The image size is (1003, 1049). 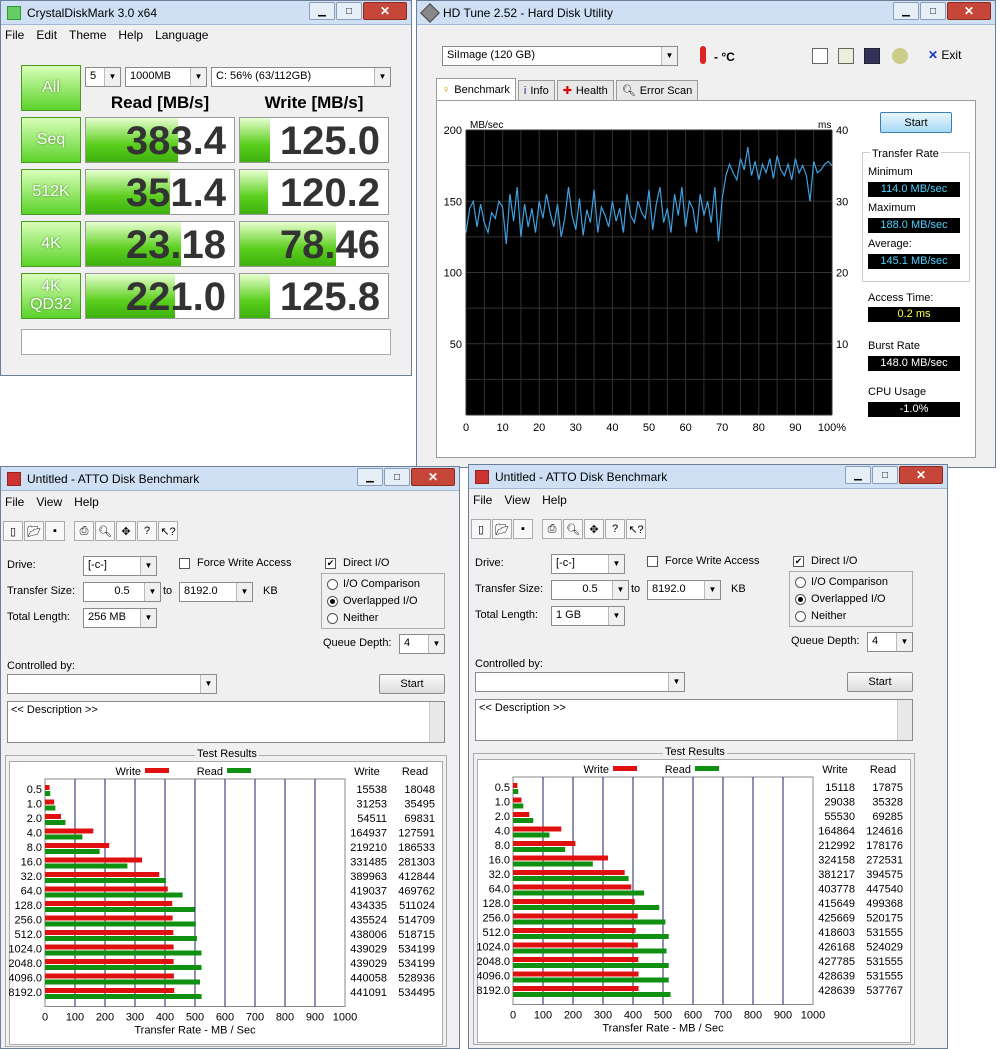 I want to click on title-bar: HD Tune 2.52 - Hard Disk Utility ▁ □ ✕, so click(x=706, y=13).